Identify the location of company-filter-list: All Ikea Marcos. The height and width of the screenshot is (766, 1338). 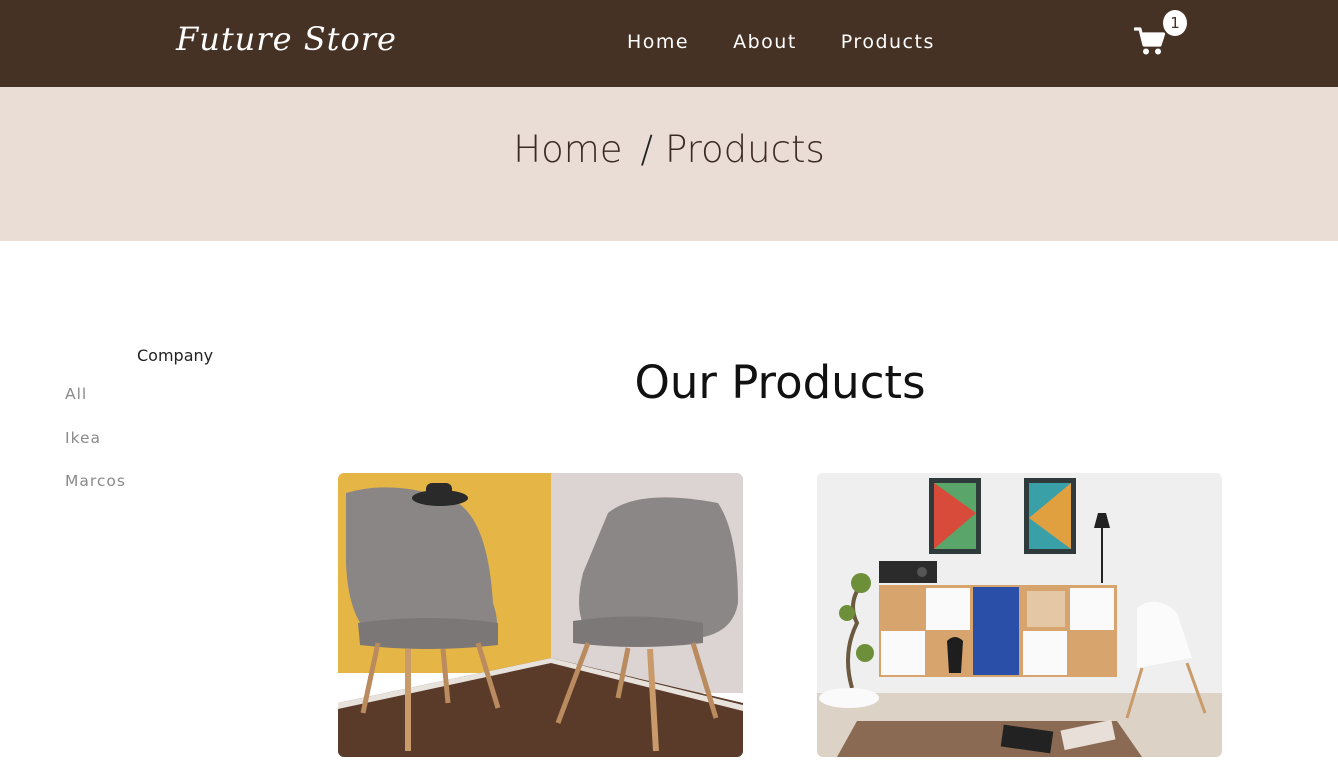
(95, 450).